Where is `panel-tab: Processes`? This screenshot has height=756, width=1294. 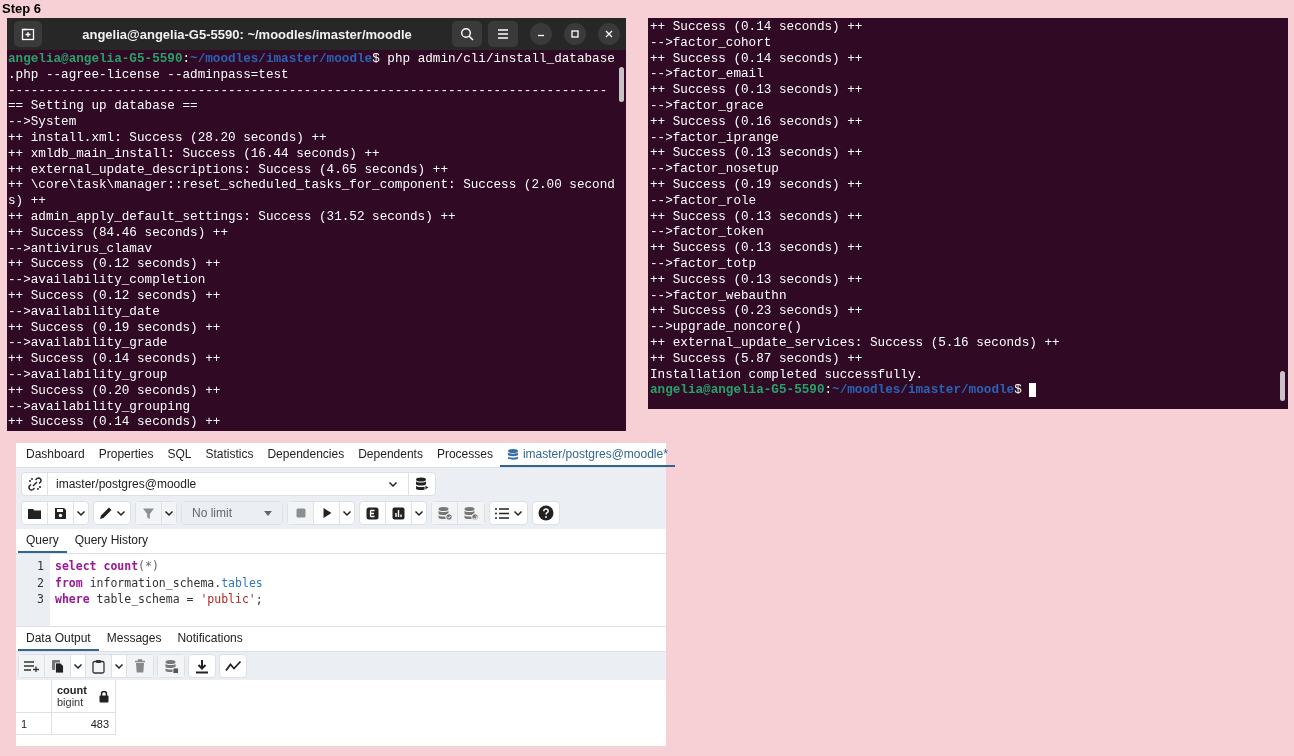 panel-tab: Processes is located at coordinates (464, 455).